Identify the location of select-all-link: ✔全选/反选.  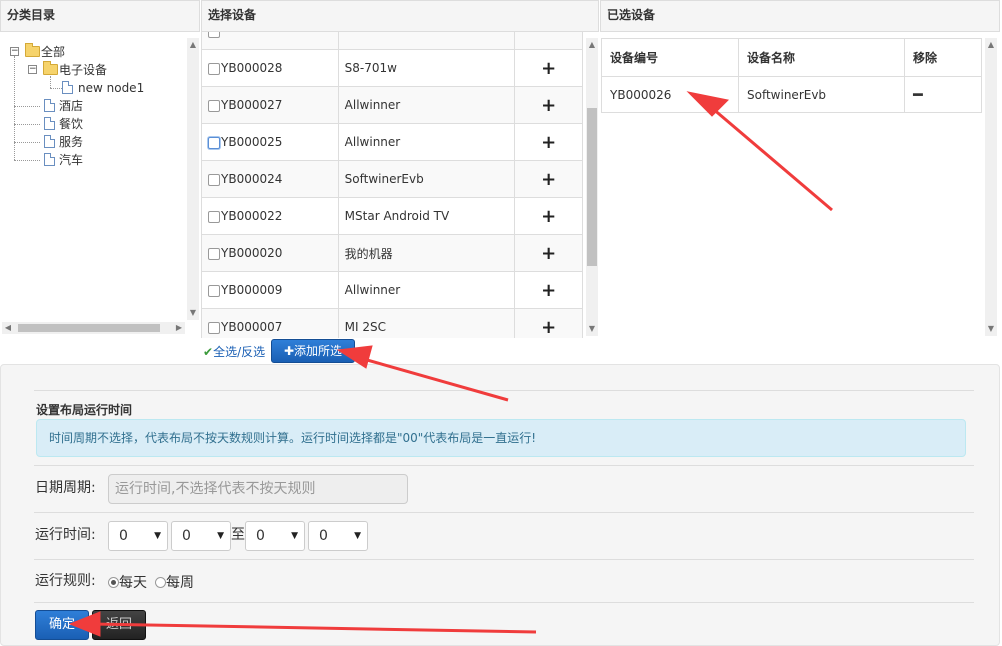
(234, 351).